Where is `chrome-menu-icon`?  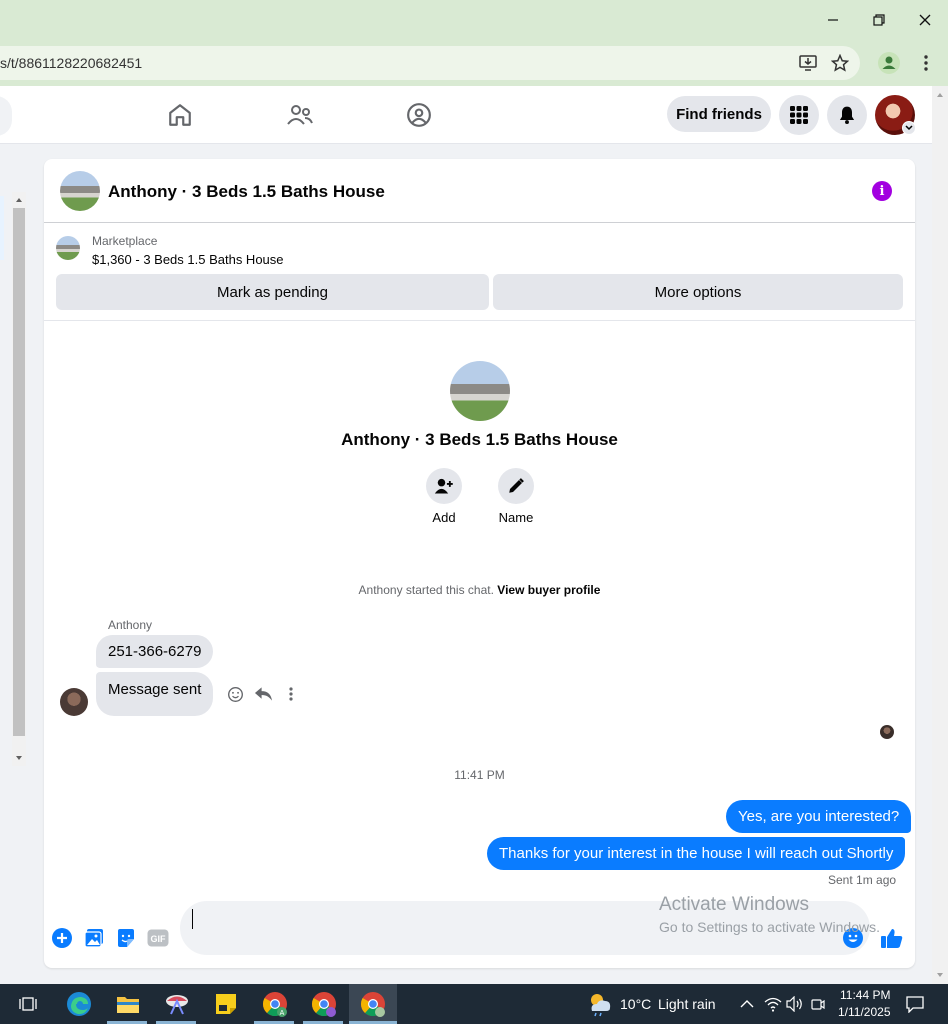 chrome-menu-icon is located at coordinates (926, 63).